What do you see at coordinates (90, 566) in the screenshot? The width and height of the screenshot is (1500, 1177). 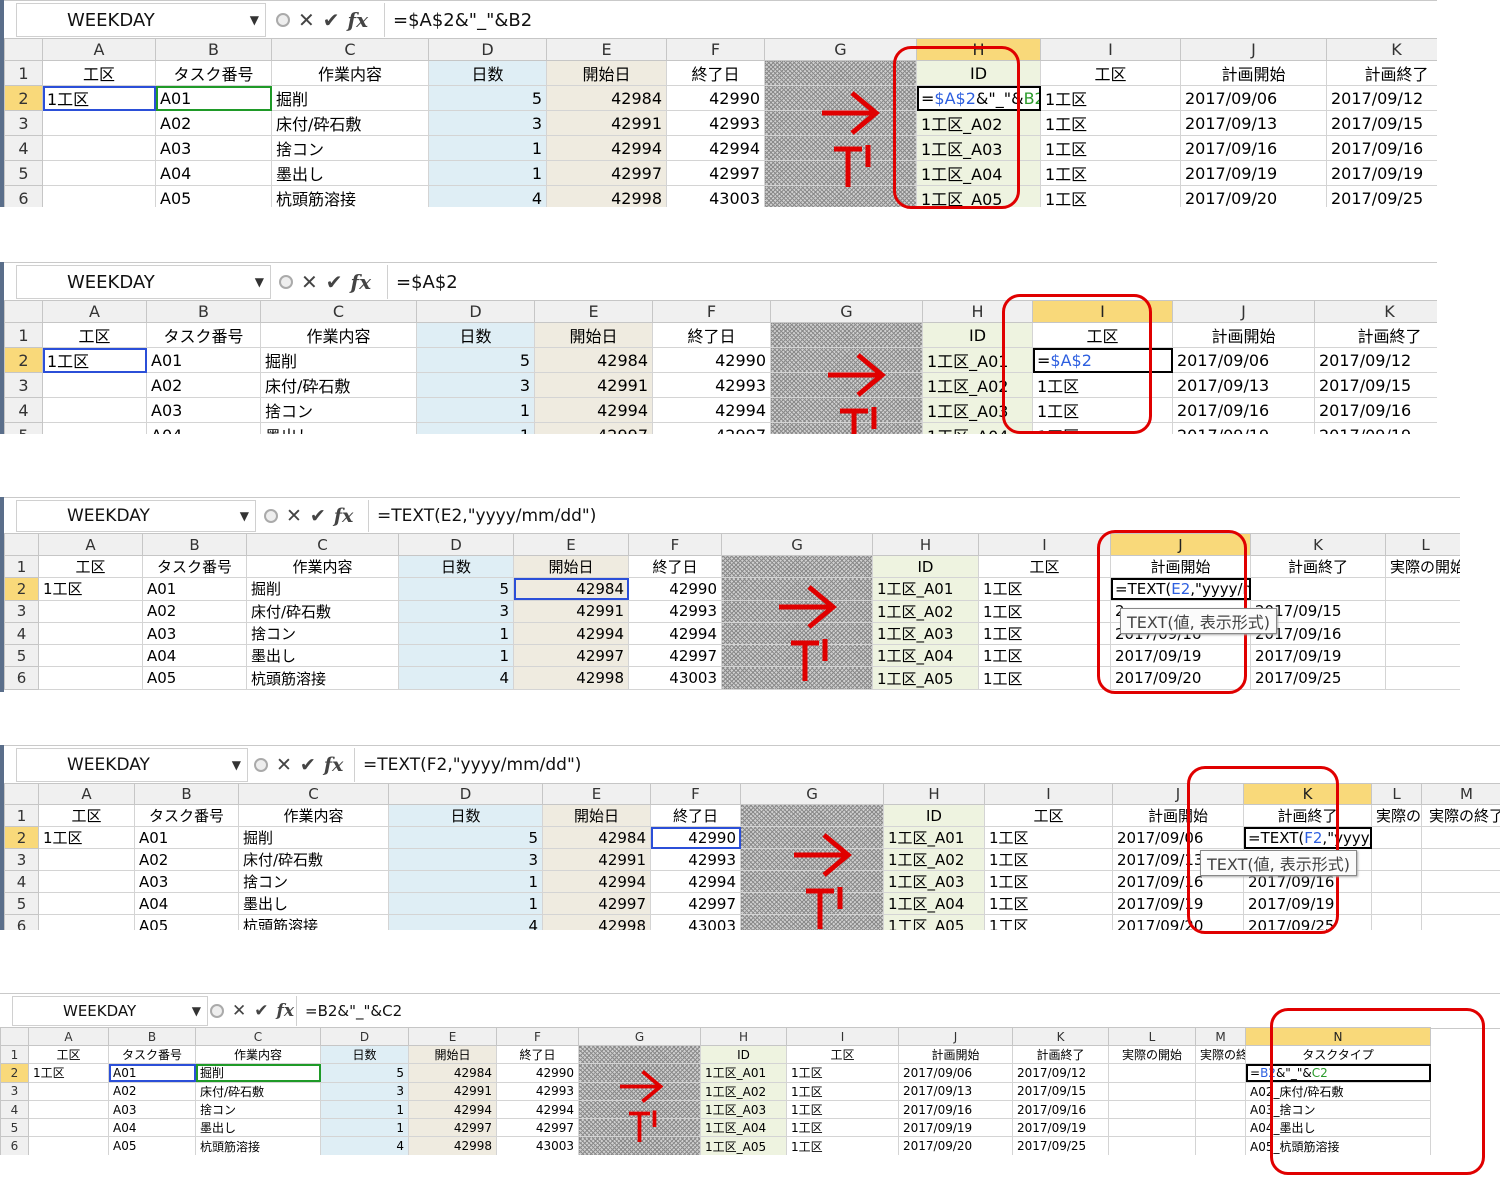 I see `field-header-a: 工区` at bounding box center [90, 566].